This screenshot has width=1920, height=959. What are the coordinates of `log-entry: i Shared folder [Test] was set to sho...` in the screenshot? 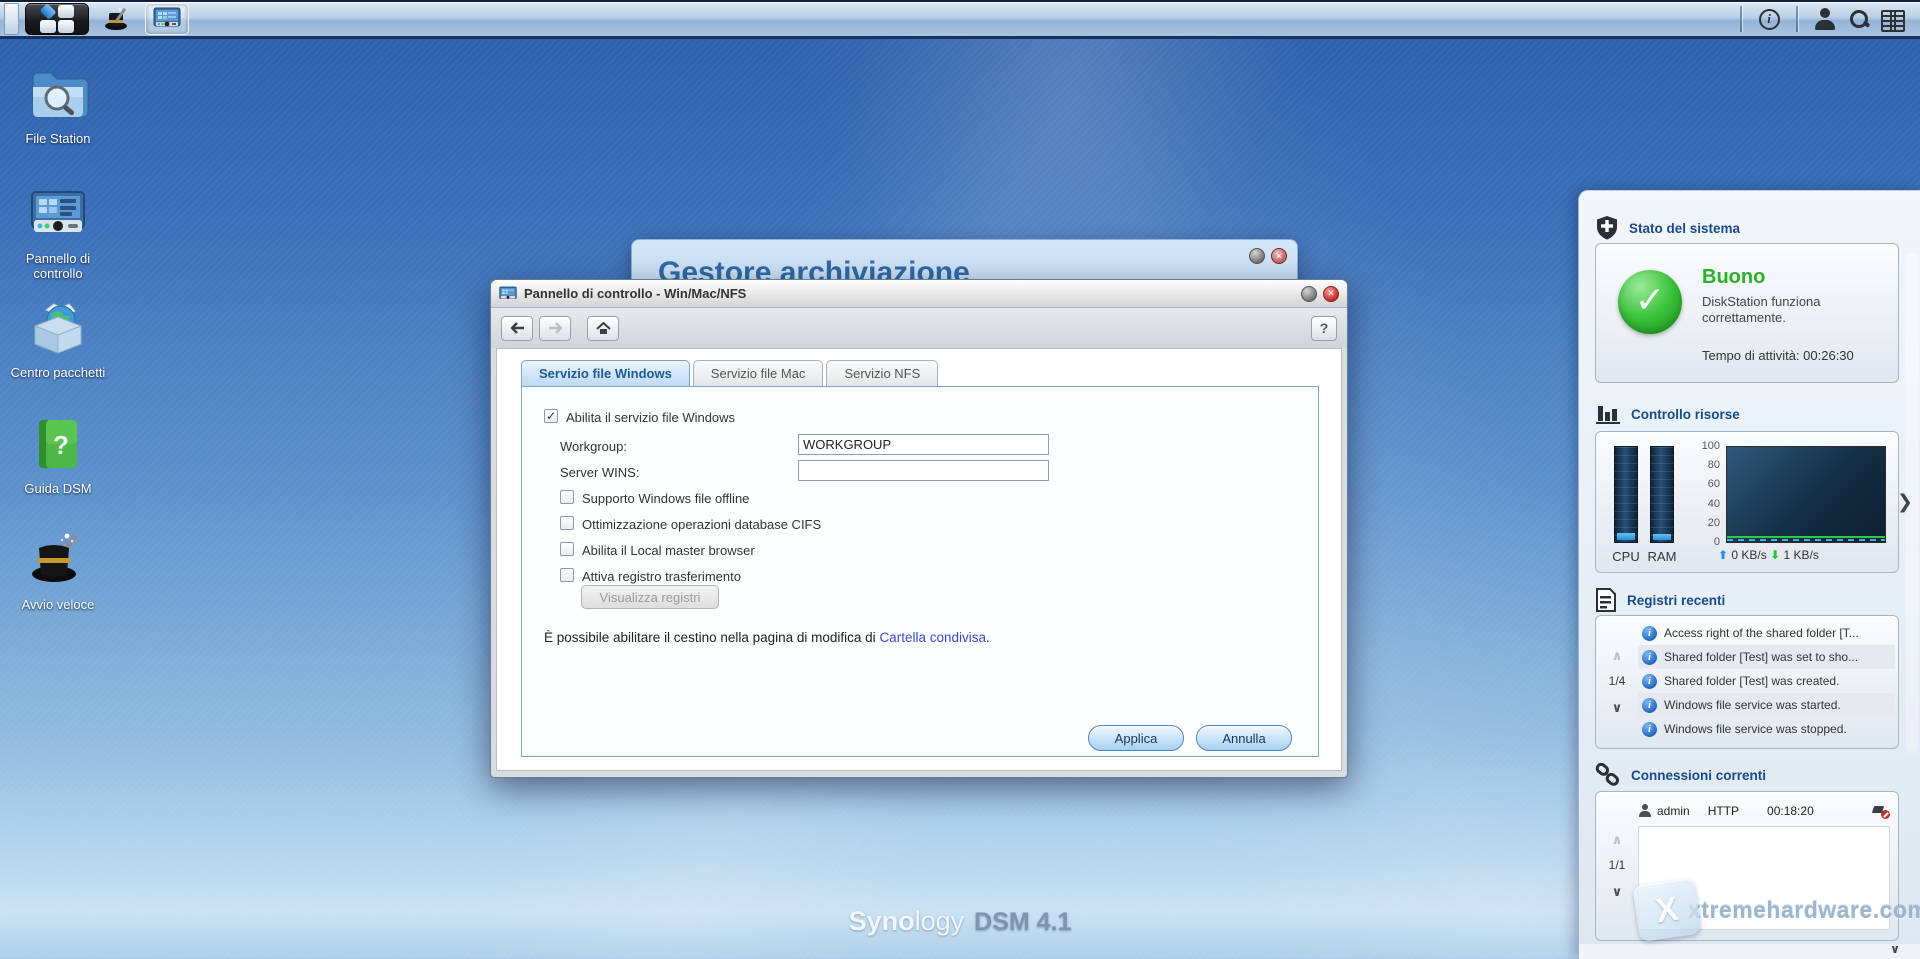 It's located at (1766, 657).